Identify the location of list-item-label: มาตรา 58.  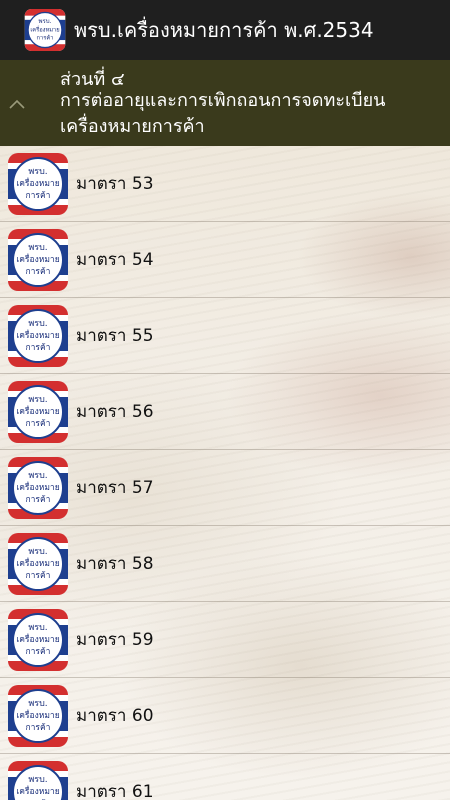
(115, 564).